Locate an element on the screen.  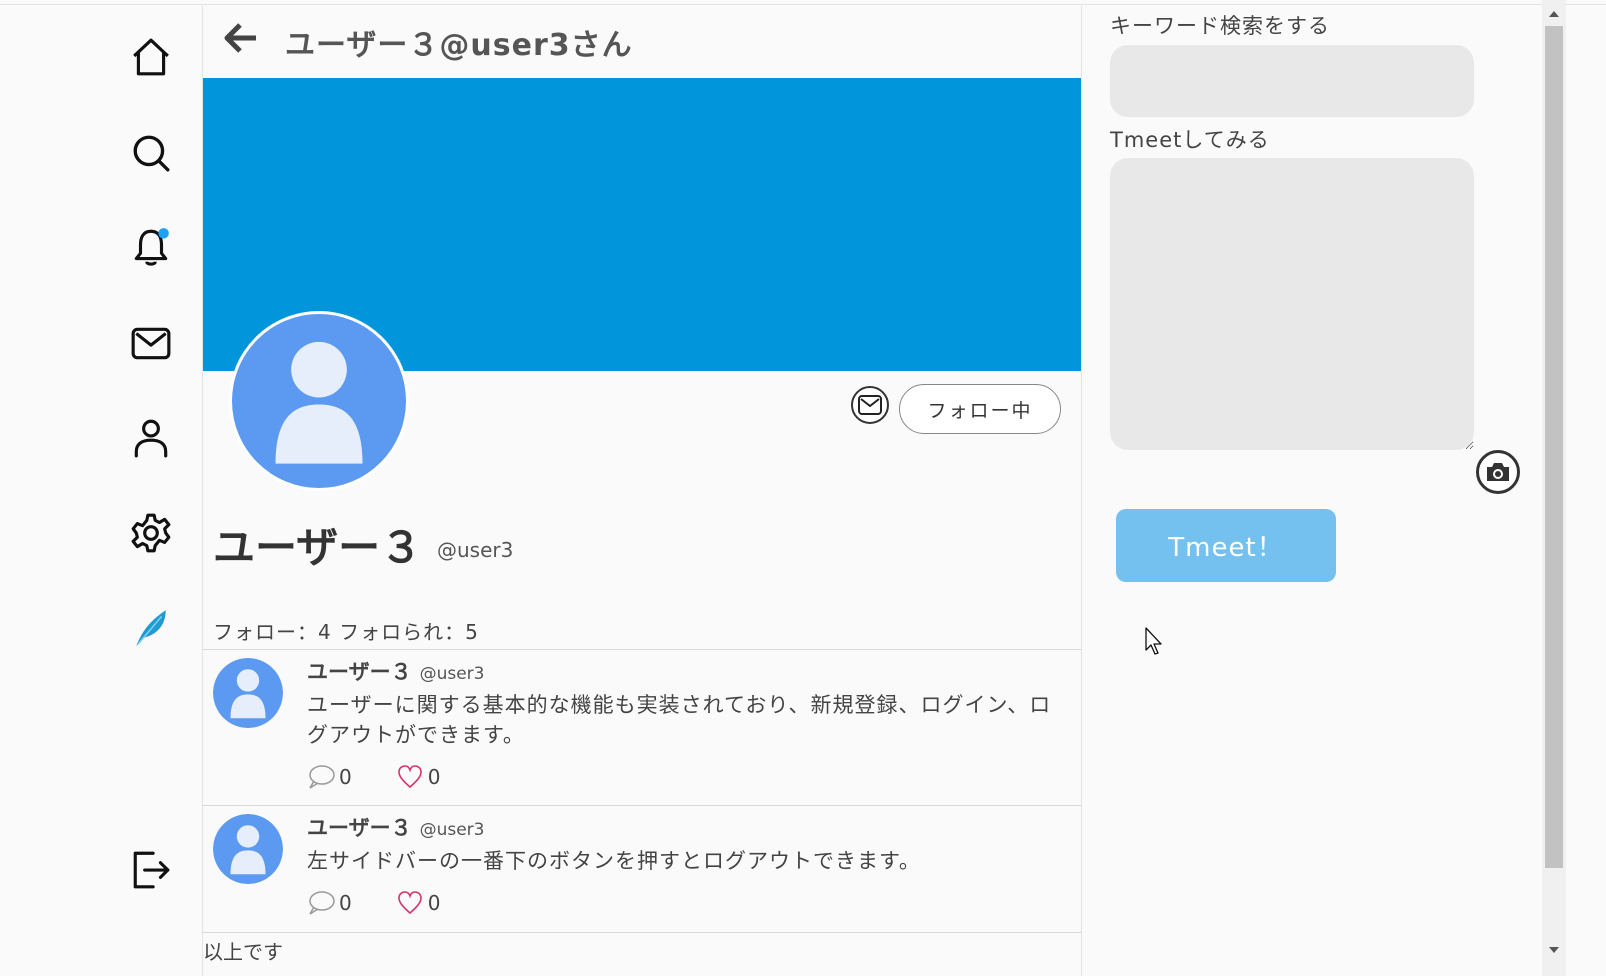
back-button is located at coordinates (241, 38).